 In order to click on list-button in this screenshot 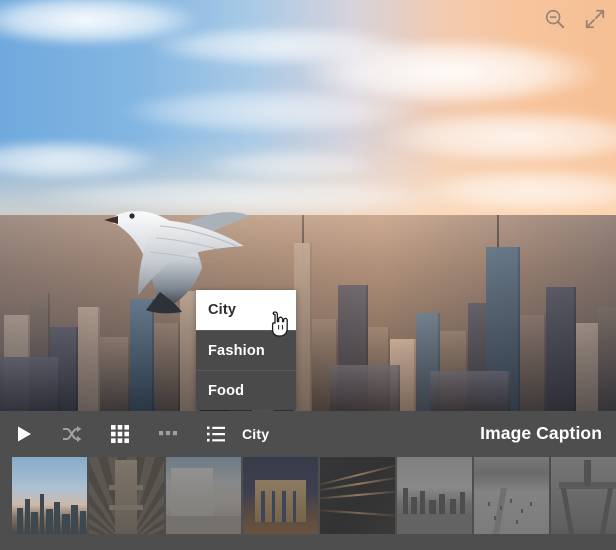, I will do `click(216, 433)`.